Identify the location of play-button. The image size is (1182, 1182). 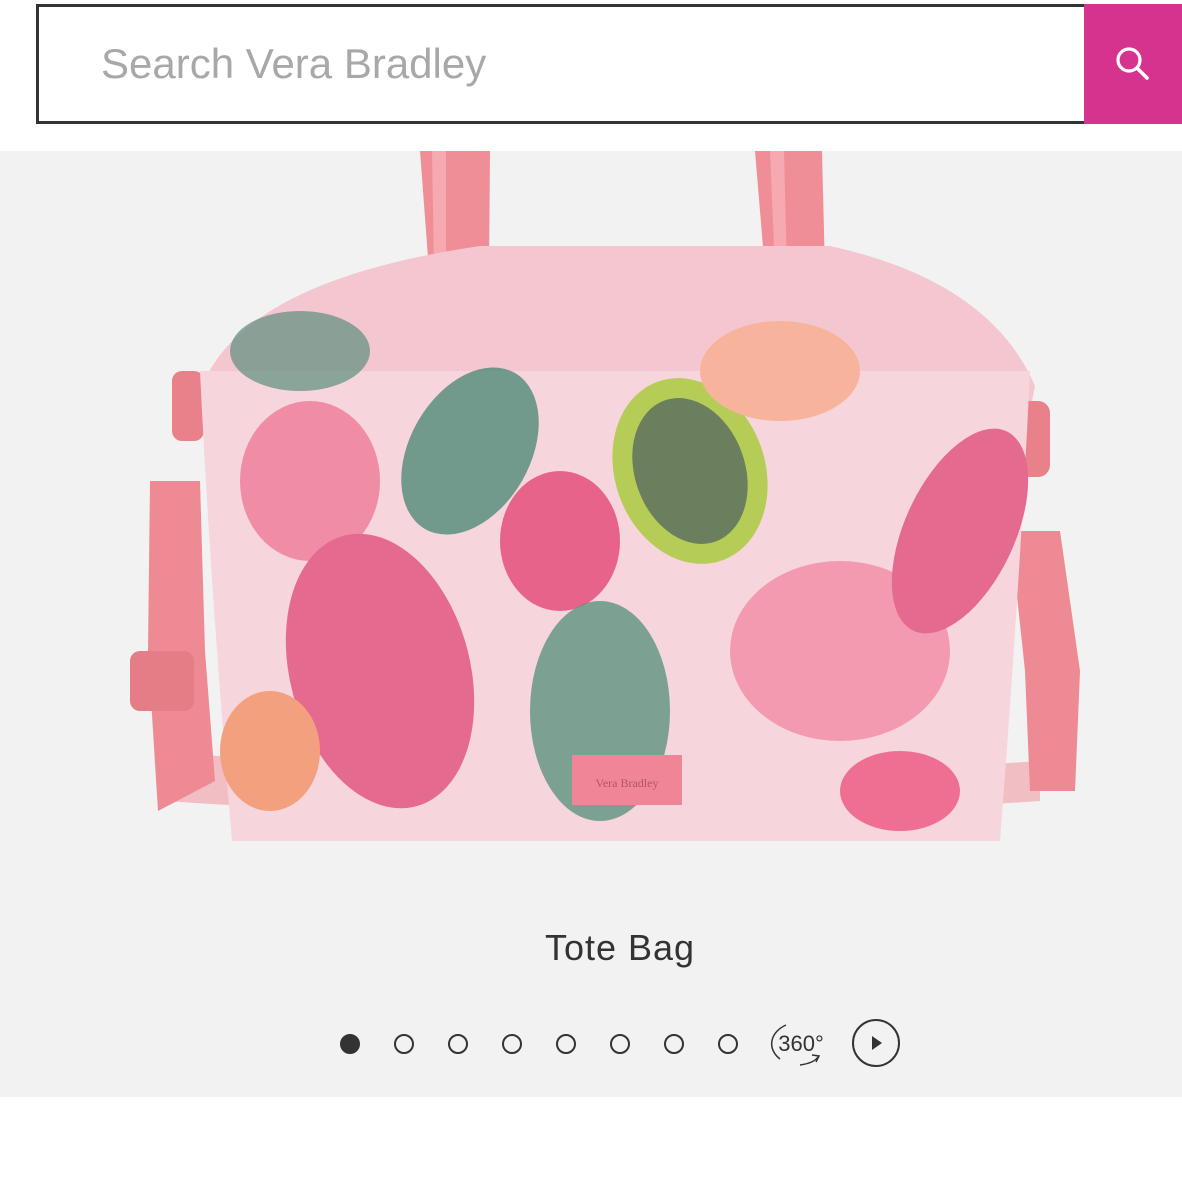
(876, 1043).